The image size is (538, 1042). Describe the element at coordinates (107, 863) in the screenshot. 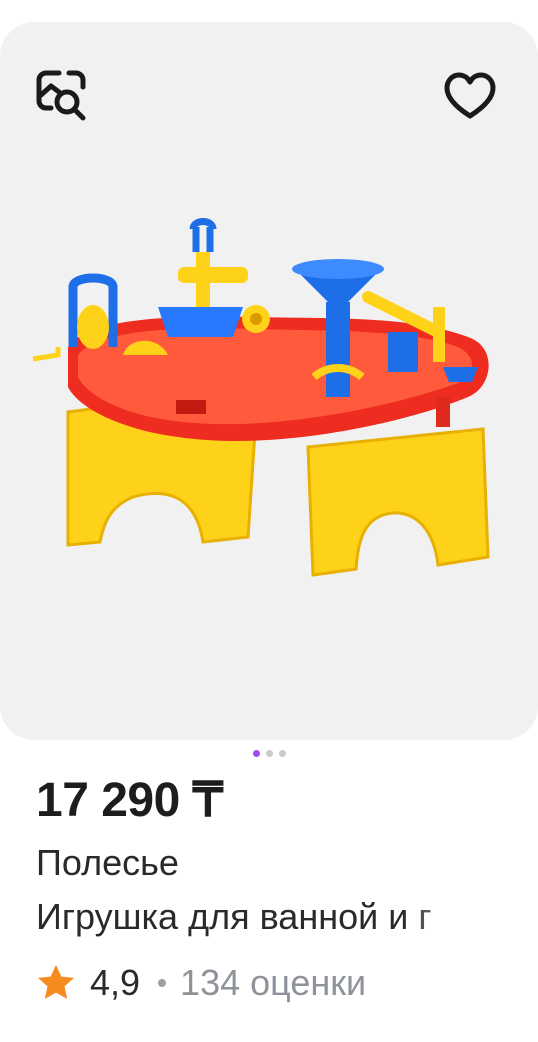

I see `product-brand: Полесье` at that location.